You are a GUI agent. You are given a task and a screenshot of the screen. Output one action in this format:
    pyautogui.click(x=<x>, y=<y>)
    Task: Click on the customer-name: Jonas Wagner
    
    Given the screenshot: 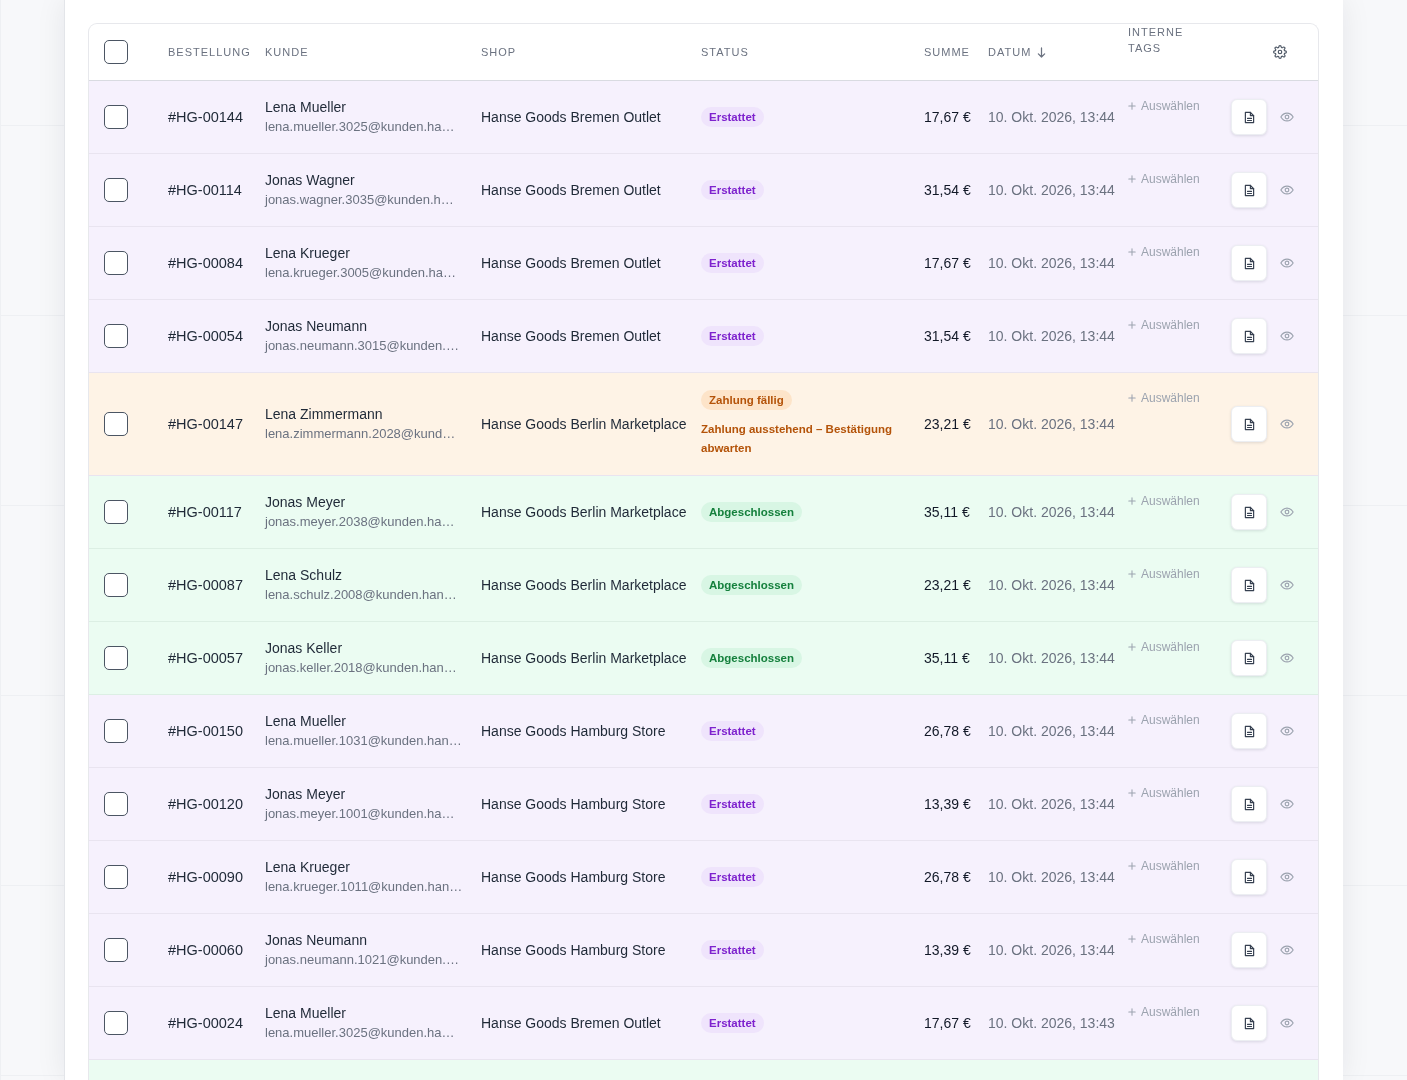 What is the action you would take?
    pyautogui.click(x=310, y=180)
    